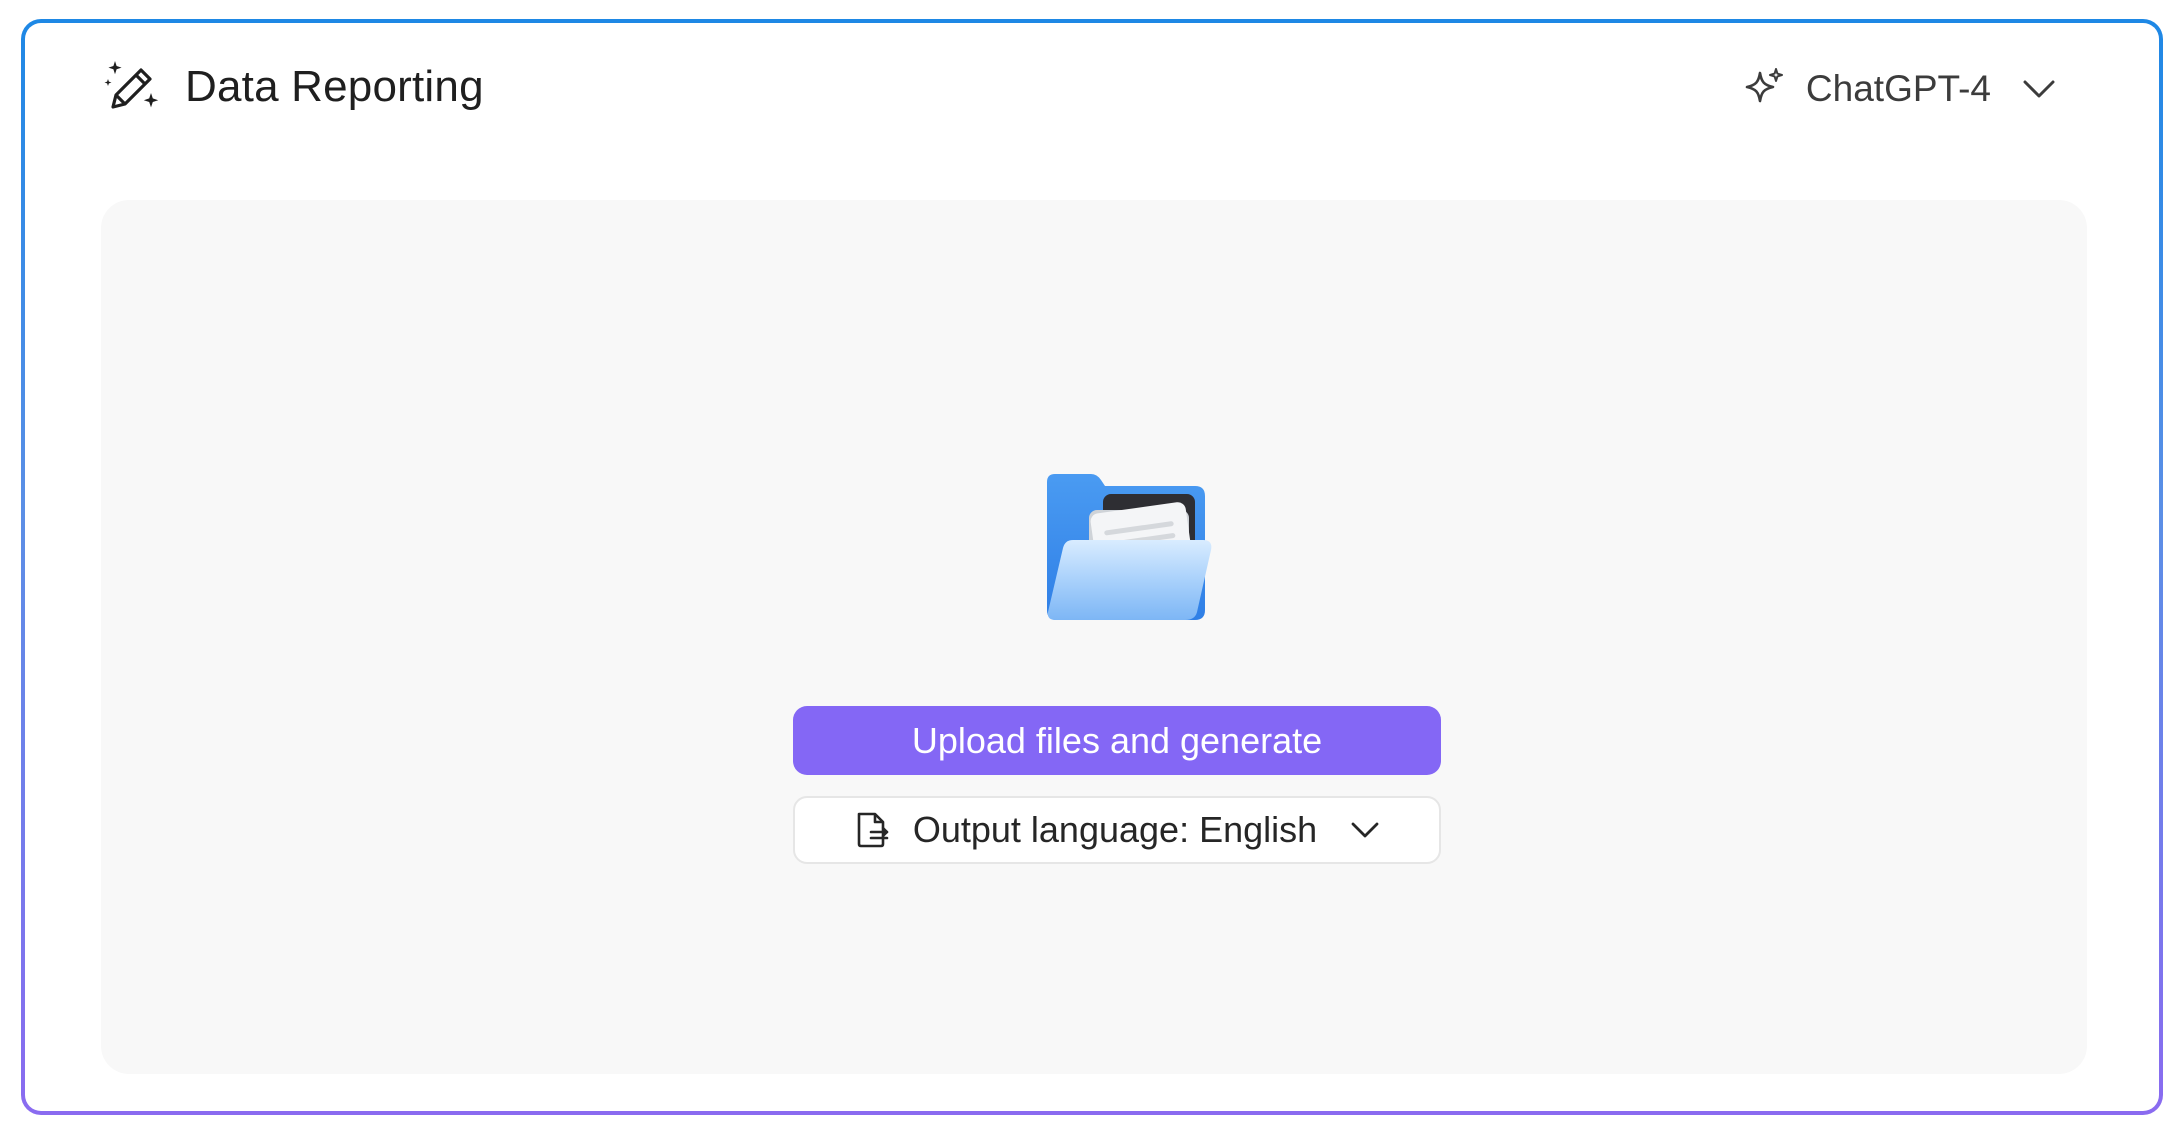 This screenshot has width=2184, height=1144. I want to click on sparkle-icon, so click(1764, 85).